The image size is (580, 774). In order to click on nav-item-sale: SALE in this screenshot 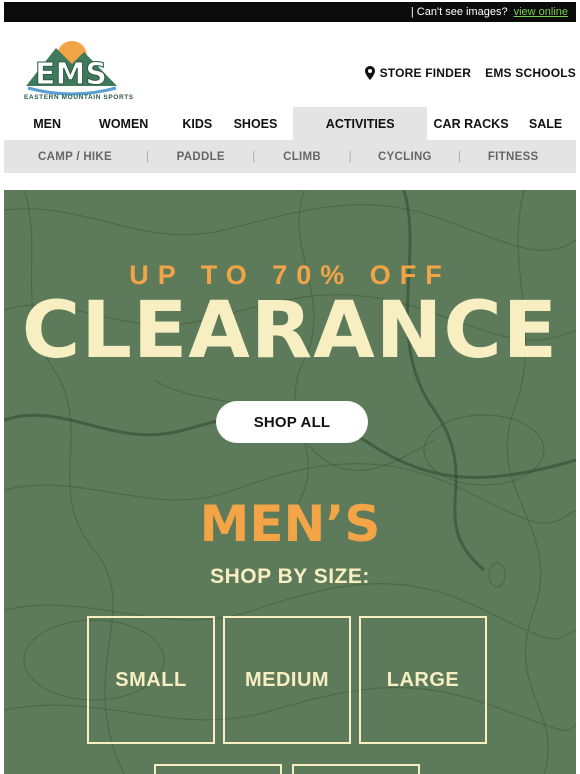, I will do `click(545, 123)`.